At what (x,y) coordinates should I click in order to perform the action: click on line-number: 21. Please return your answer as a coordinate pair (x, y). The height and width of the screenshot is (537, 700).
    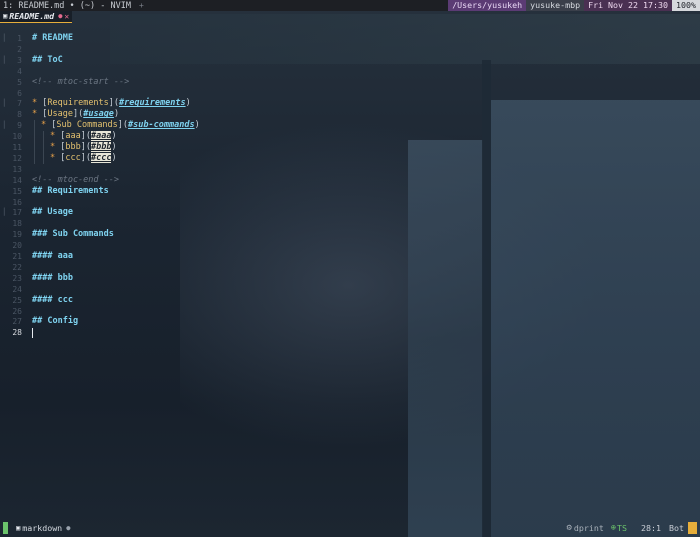
    Looking at the image, I should click on (17, 256).